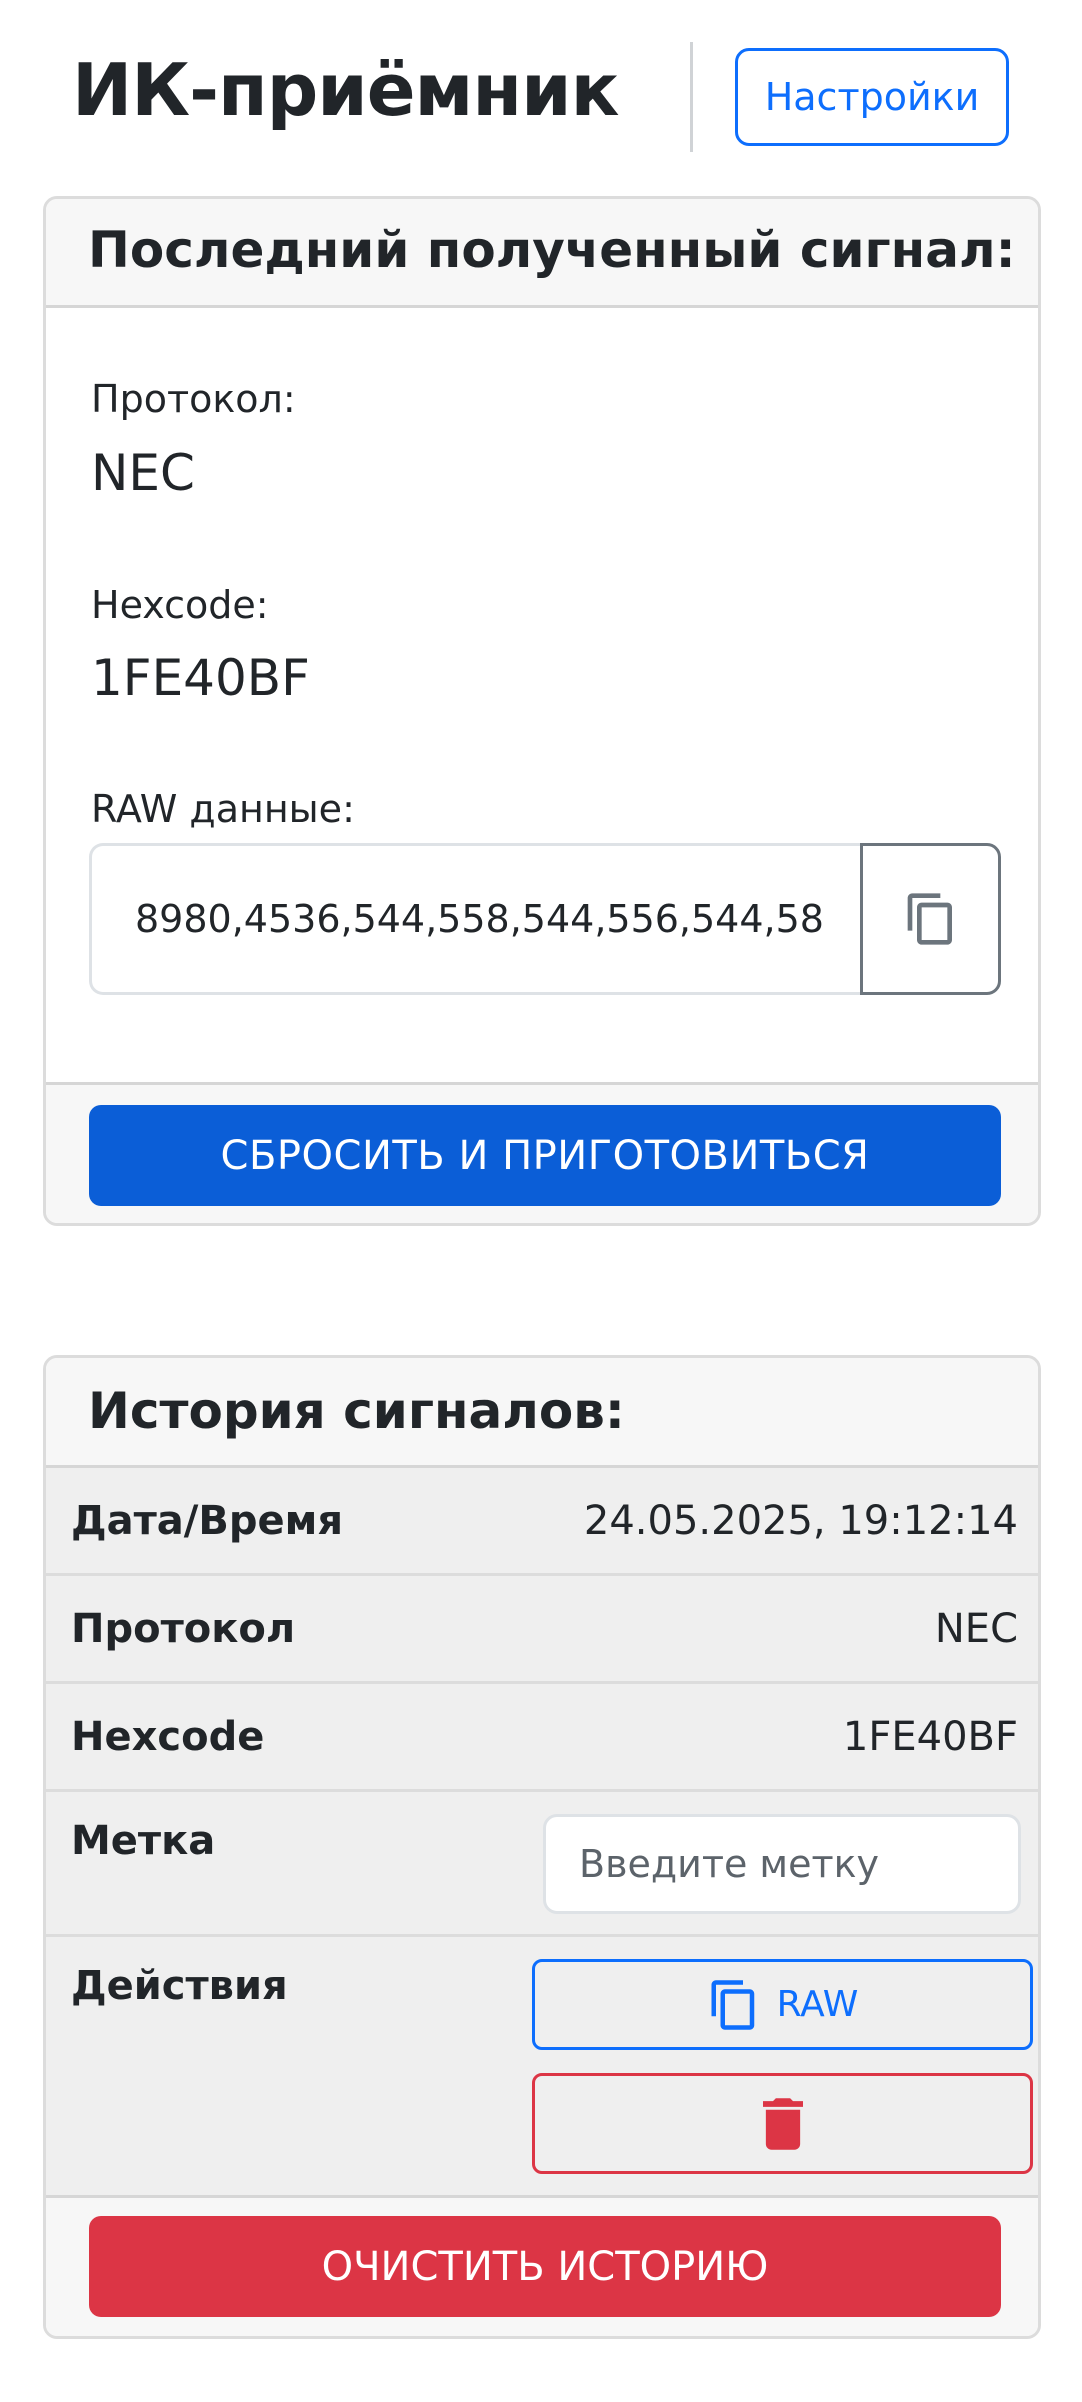 Image resolution: width=1082 pixels, height=2402 pixels. Describe the element at coordinates (691, 97) in the screenshot. I see `header-divider` at that location.